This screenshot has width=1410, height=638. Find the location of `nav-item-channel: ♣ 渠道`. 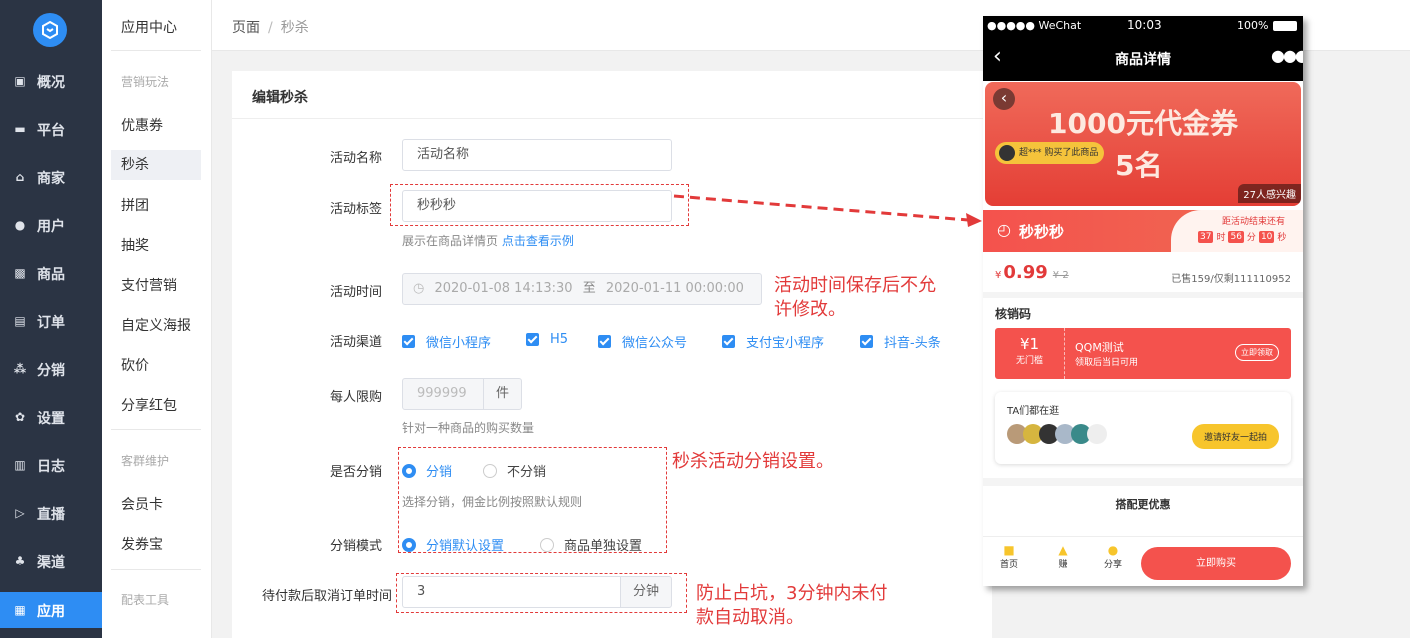

nav-item-channel: ♣ 渠道 is located at coordinates (51, 561).